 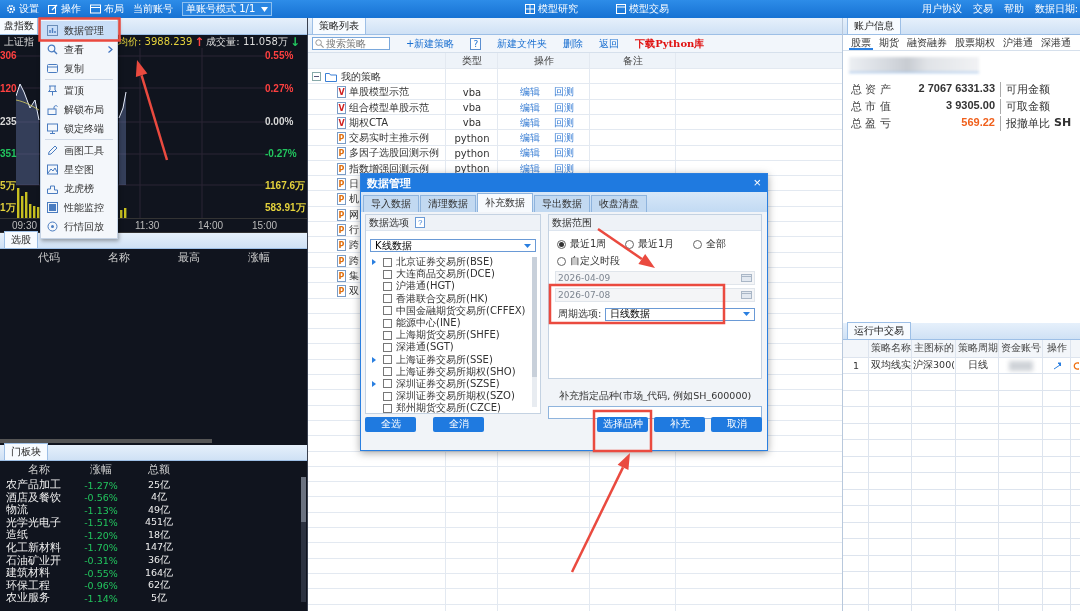 What do you see at coordinates (79, 169) in the screenshot?
I see `menu-item: 星空图` at bounding box center [79, 169].